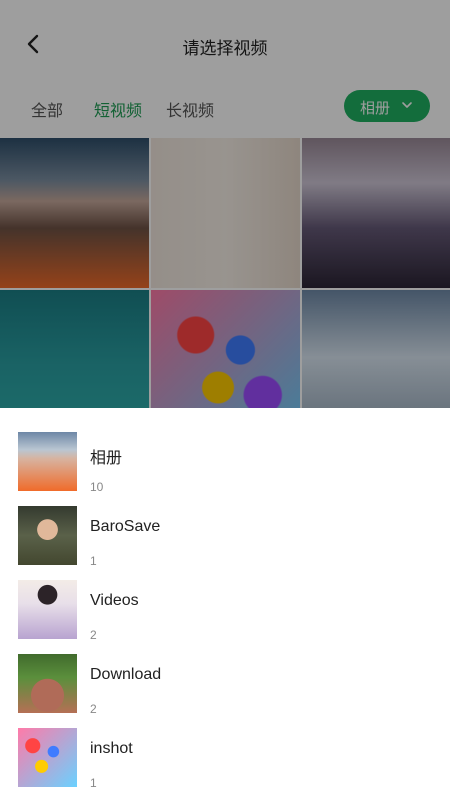 Image resolution: width=450 pixels, height=800 pixels. I want to click on album-name: BaroSave, so click(125, 526).